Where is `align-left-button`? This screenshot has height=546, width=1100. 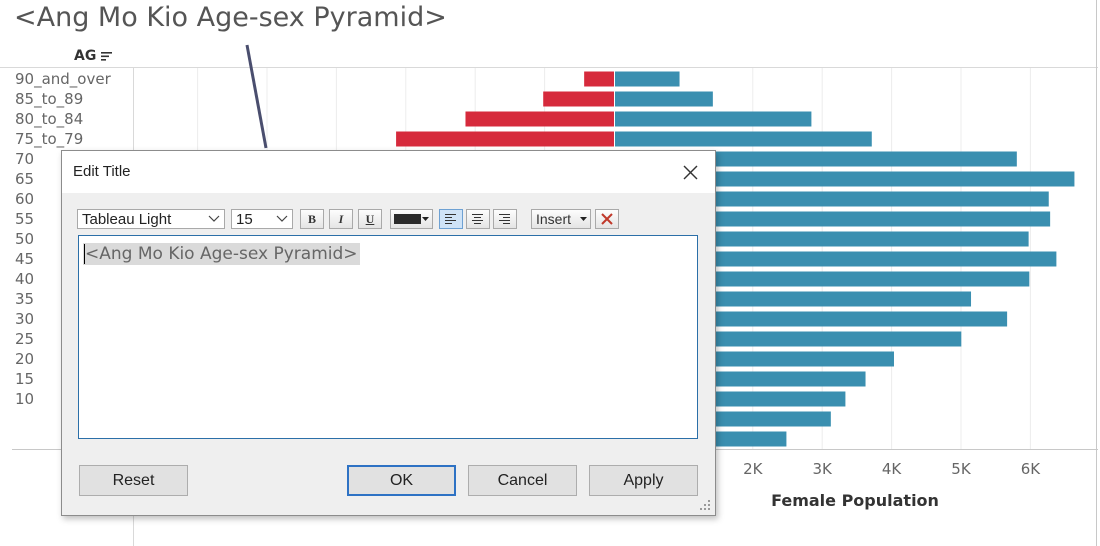
align-left-button is located at coordinates (451, 219).